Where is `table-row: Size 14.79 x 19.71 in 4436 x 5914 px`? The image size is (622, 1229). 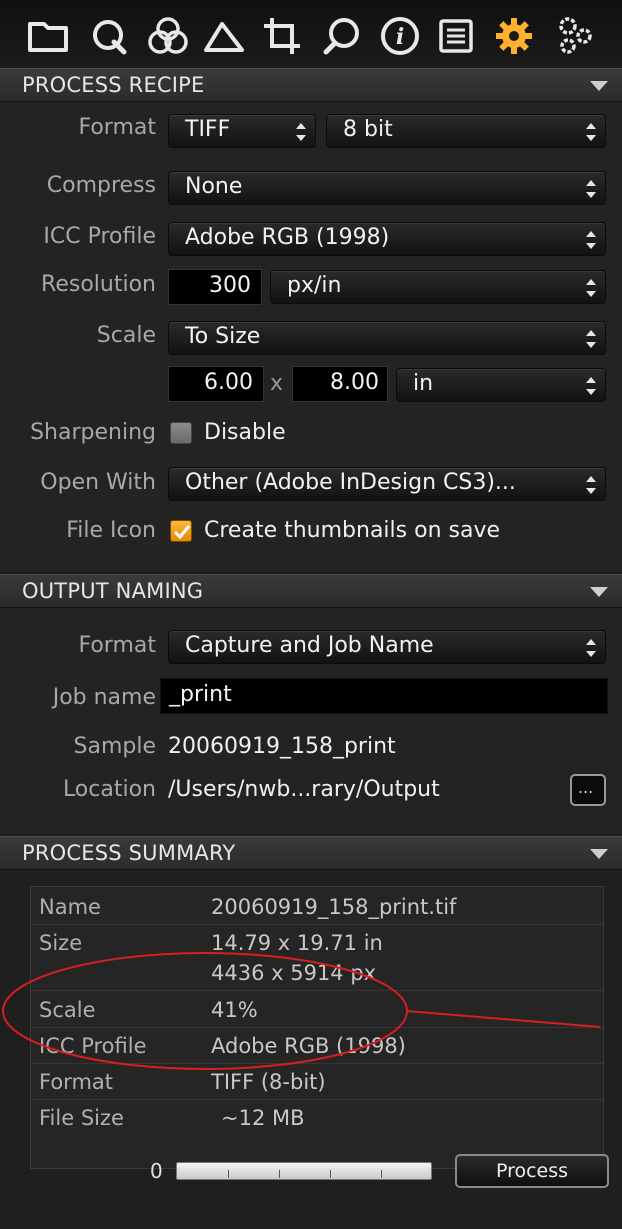
table-row: Size 14.79 x 19.71 in 4436 x 5914 px is located at coordinates (317, 958).